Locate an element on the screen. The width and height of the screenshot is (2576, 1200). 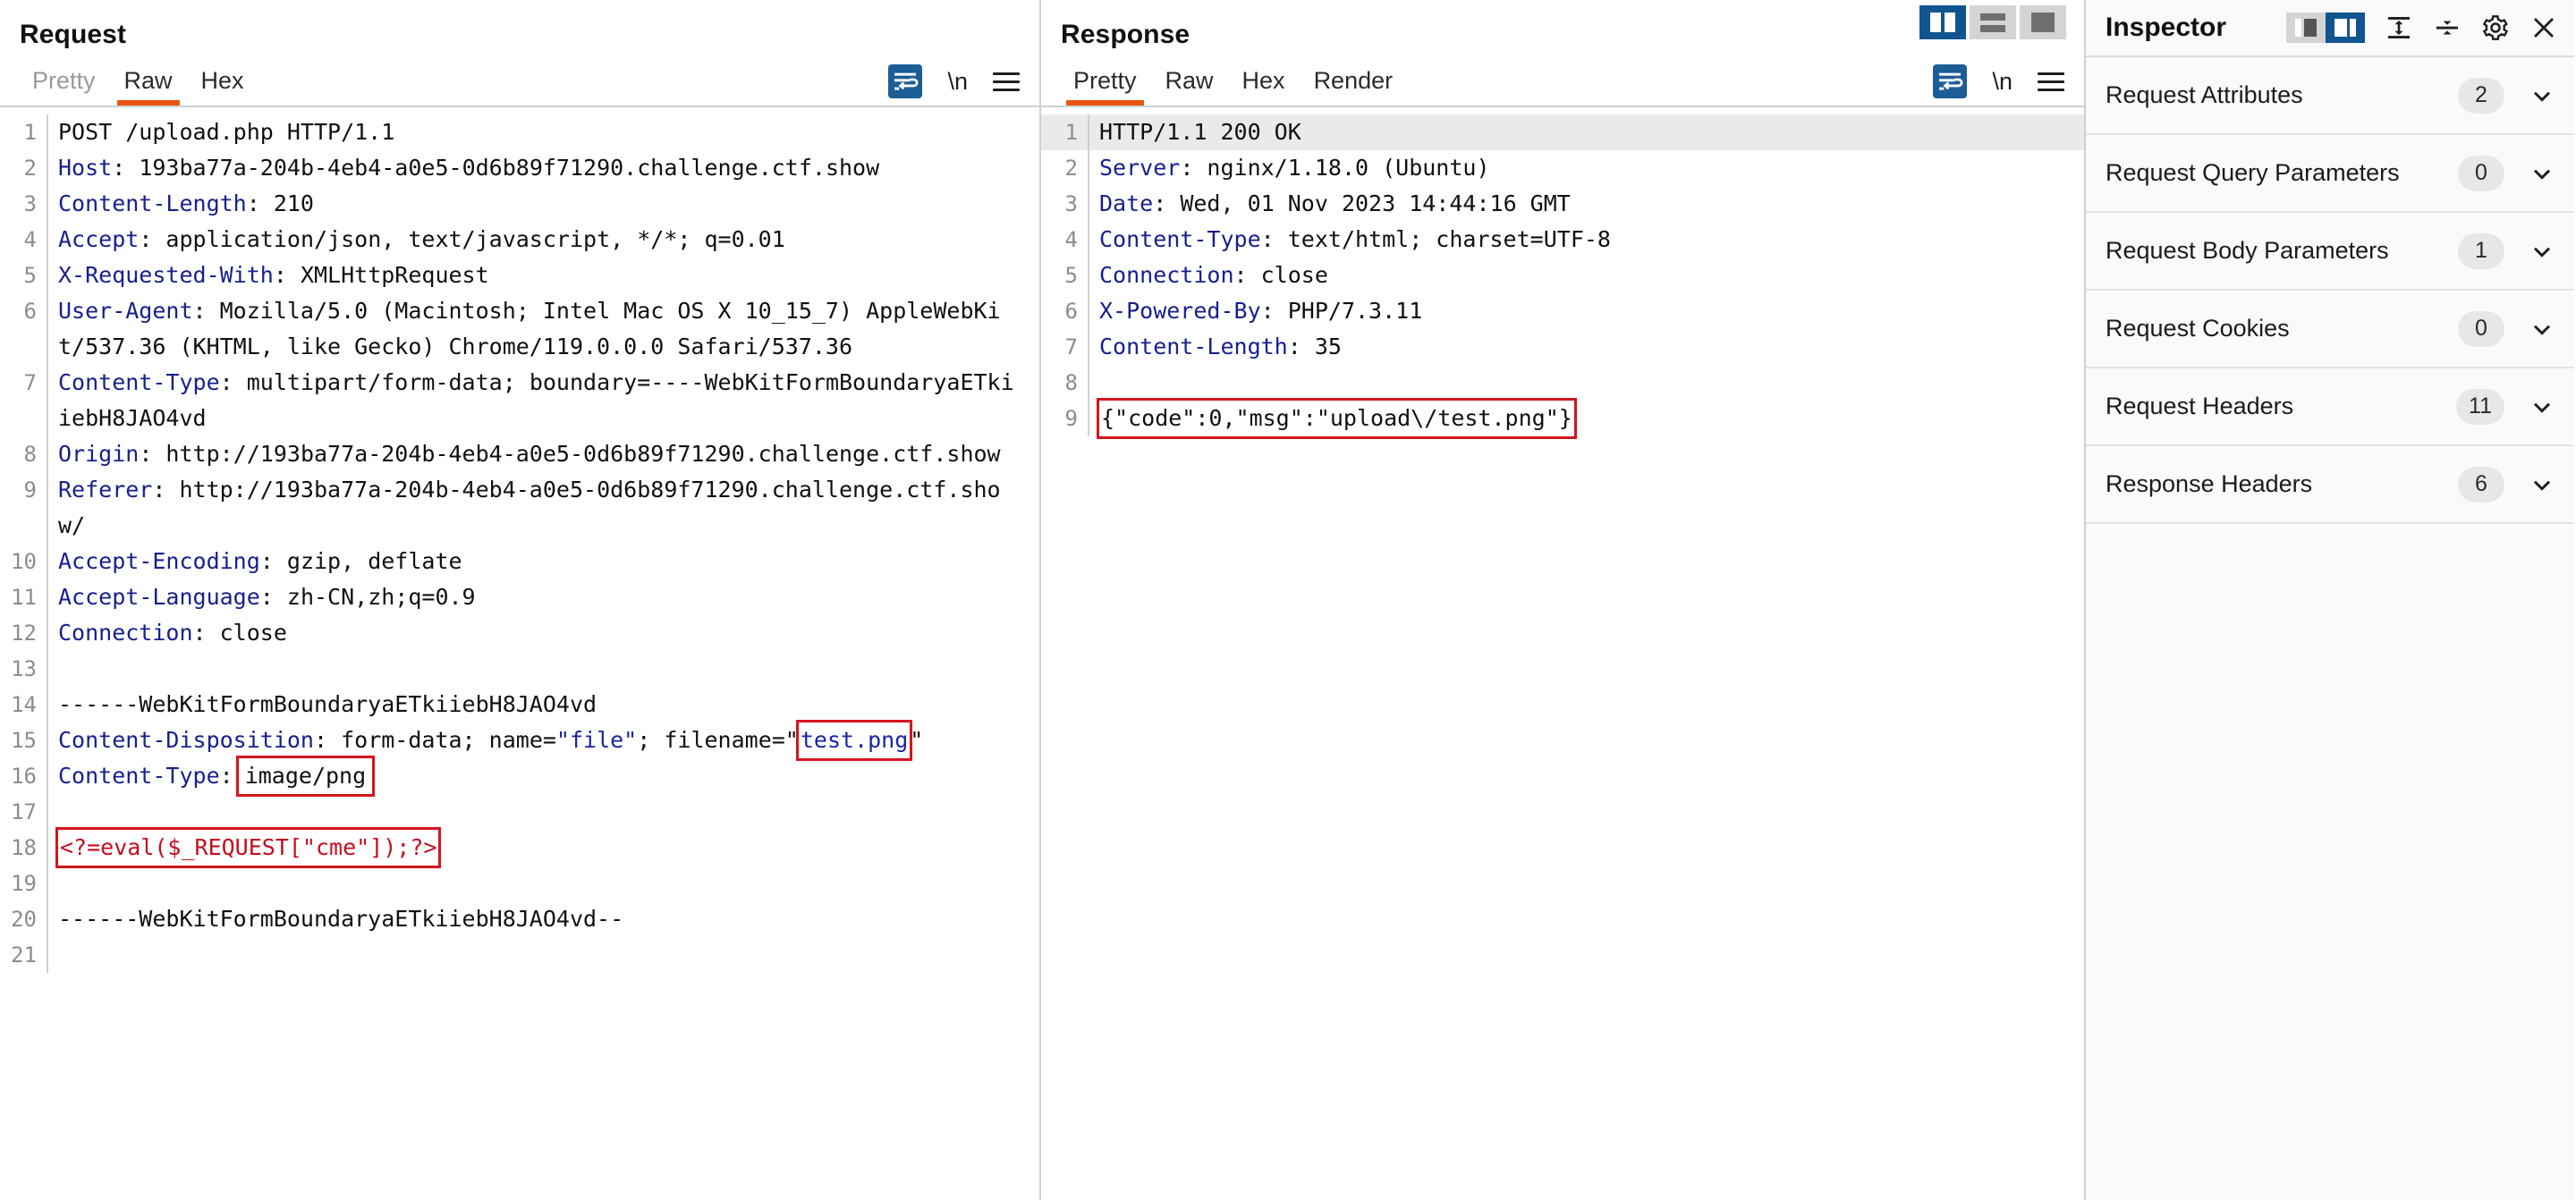
inspector-layout-toggle is located at coordinates (2325, 28).